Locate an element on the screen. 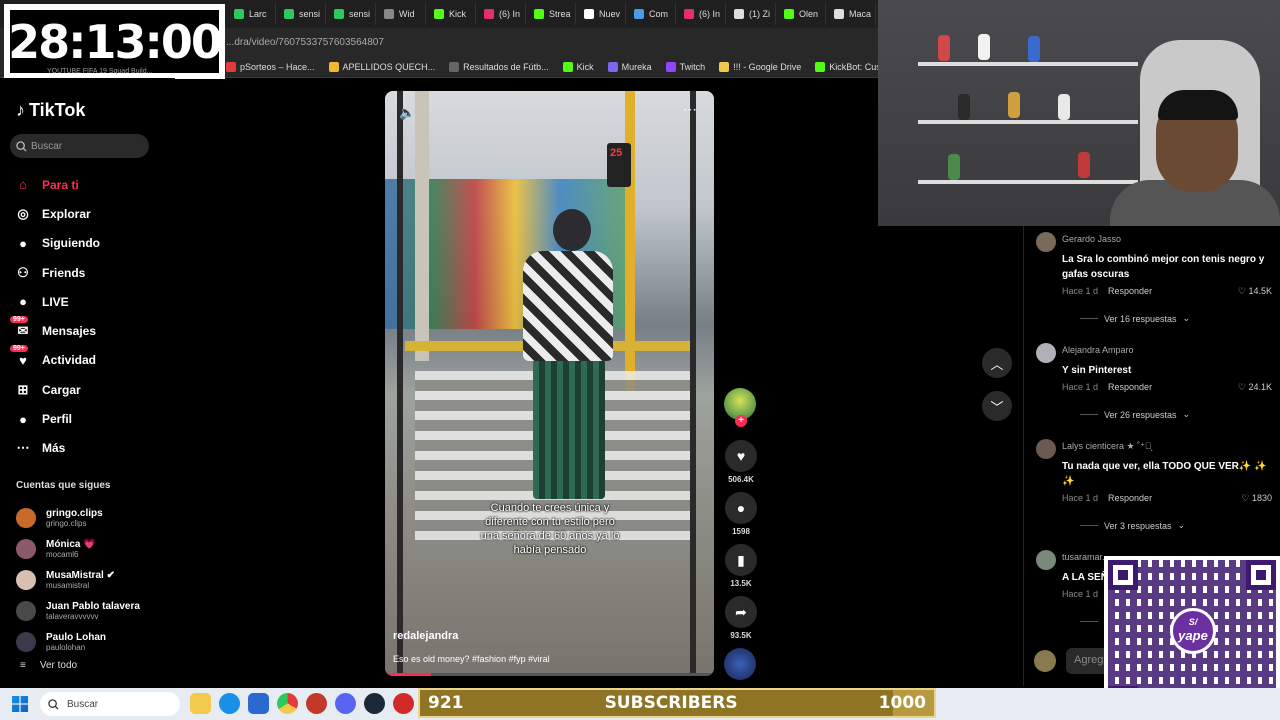 This screenshot has height=720, width=1280. comment-button: ● 1598 is located at coordinates (741, 514).